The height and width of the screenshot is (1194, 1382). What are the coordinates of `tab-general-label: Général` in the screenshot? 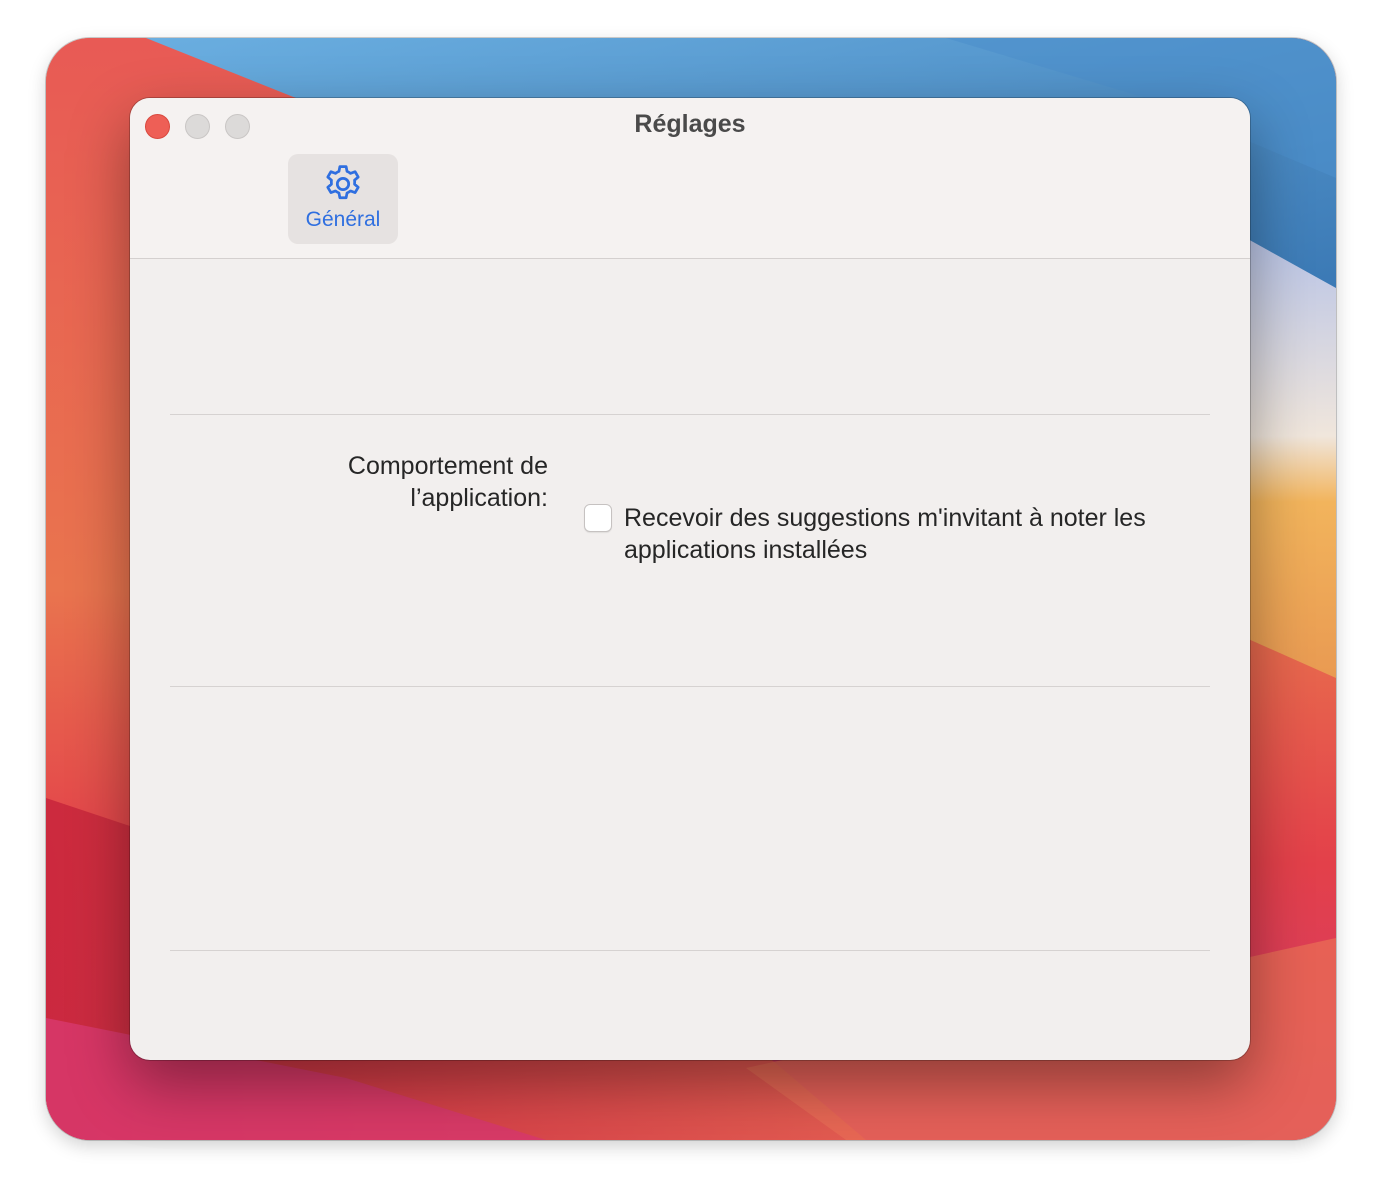 It's located at (343, 219).